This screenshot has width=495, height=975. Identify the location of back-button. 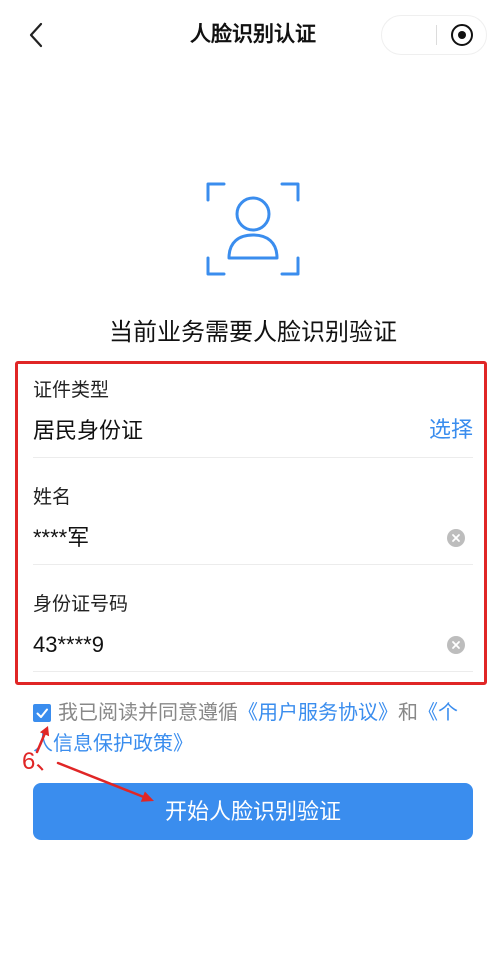
(36, 35).